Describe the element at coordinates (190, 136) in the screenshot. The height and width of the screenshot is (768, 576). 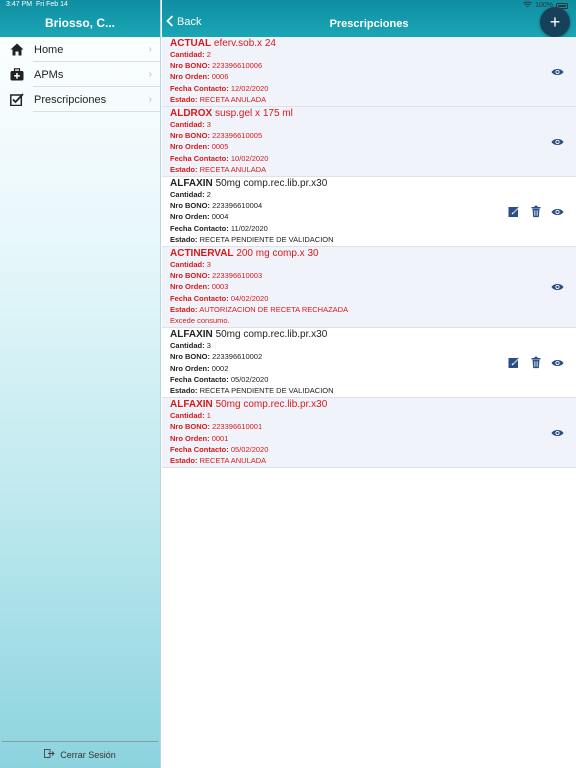
I see `field-label: Nro BONO:` at that location.